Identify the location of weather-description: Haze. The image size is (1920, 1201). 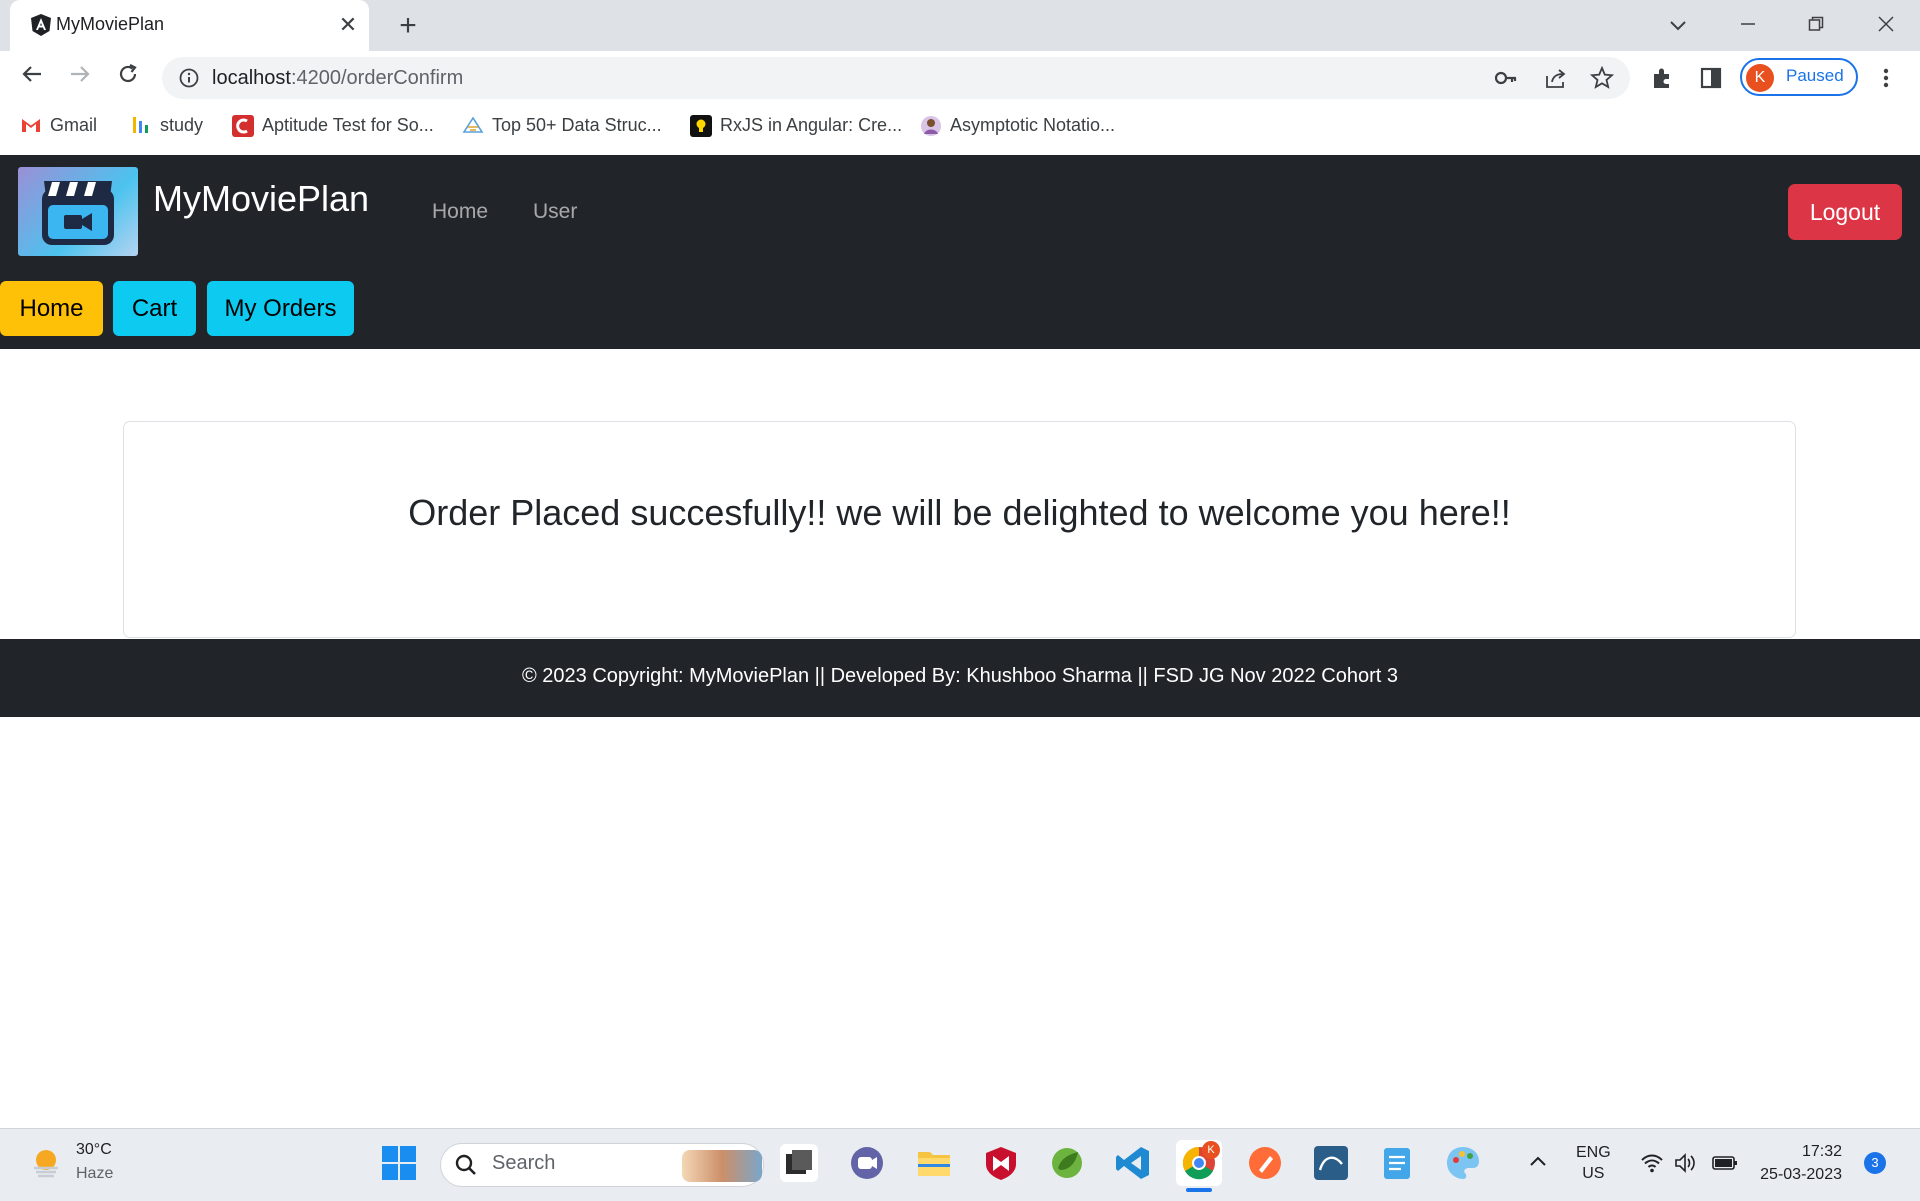
(94, 1174).